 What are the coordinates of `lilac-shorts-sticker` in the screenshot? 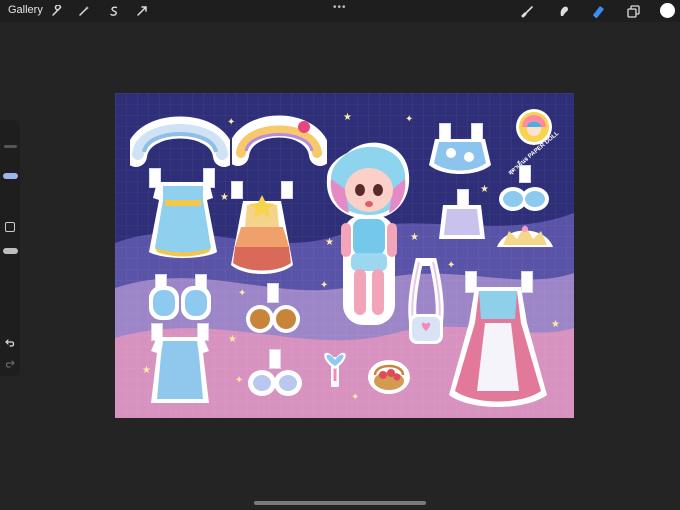 It's located at (462, 215).